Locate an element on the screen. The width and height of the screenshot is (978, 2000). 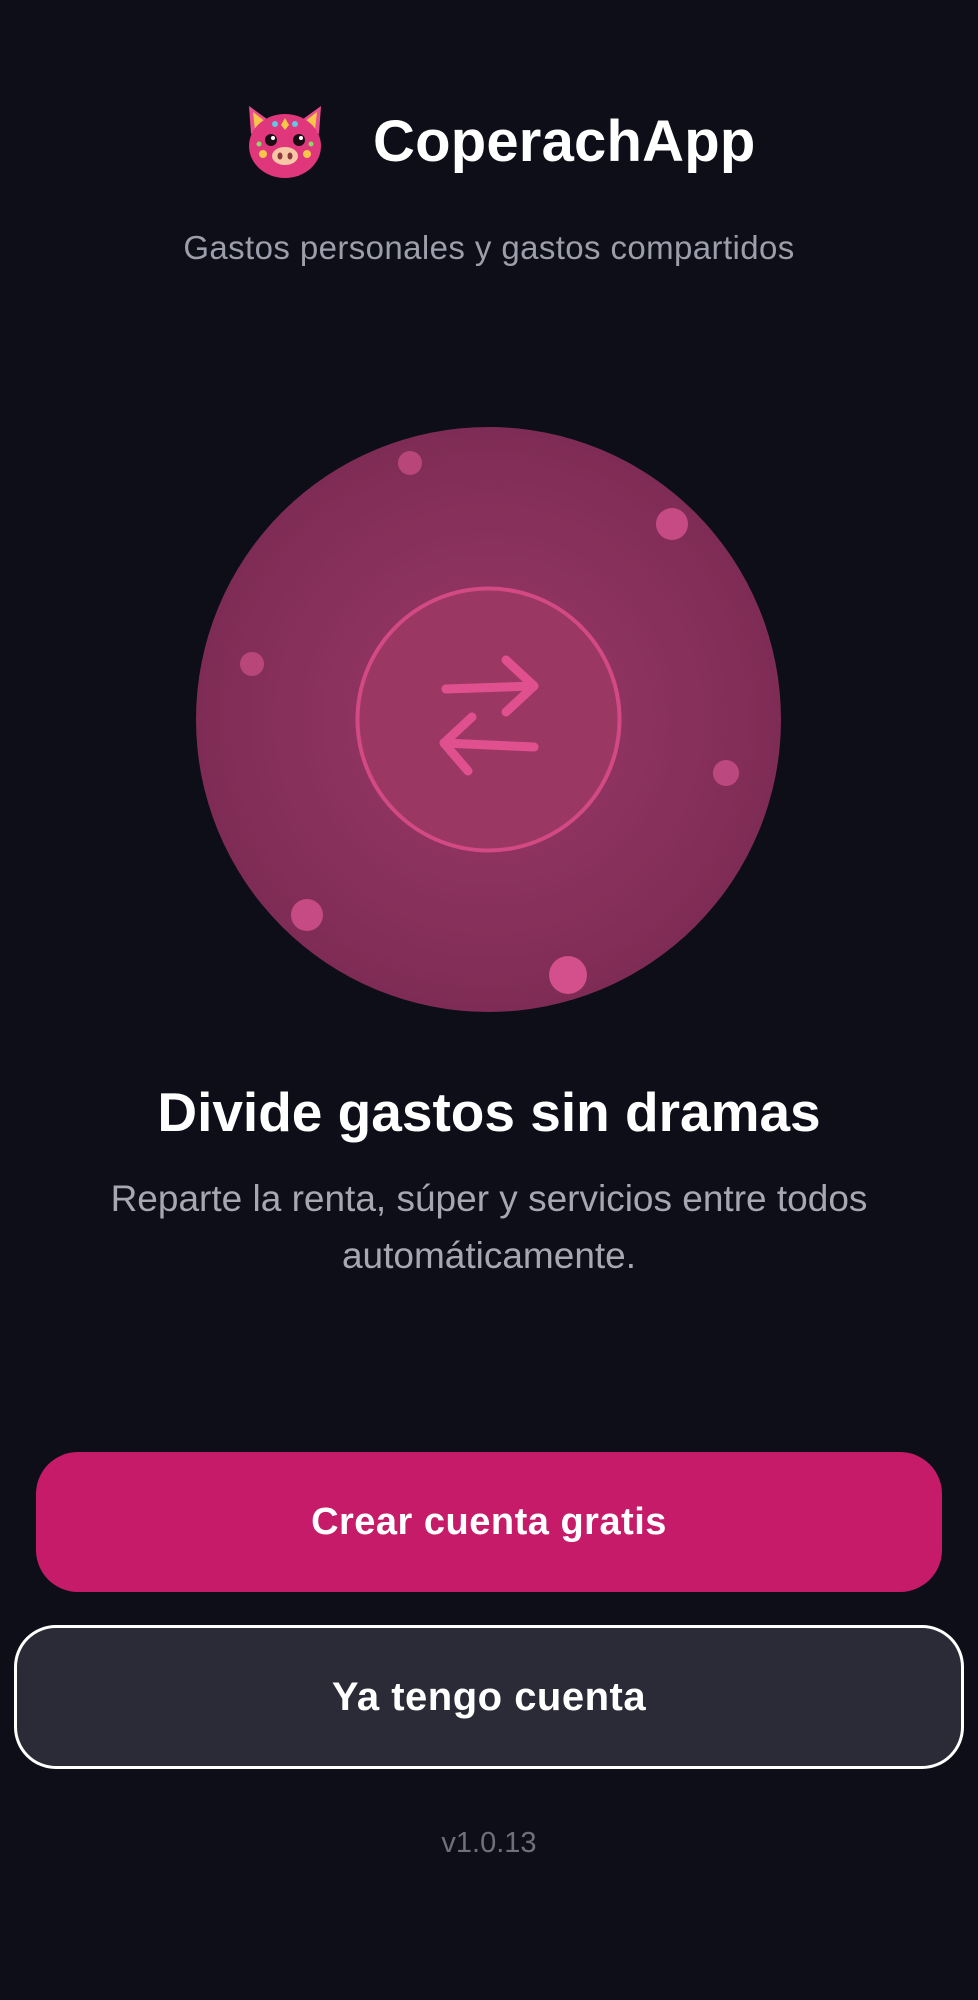
app-title: CoperachApp is located at coordinates (564, 141).